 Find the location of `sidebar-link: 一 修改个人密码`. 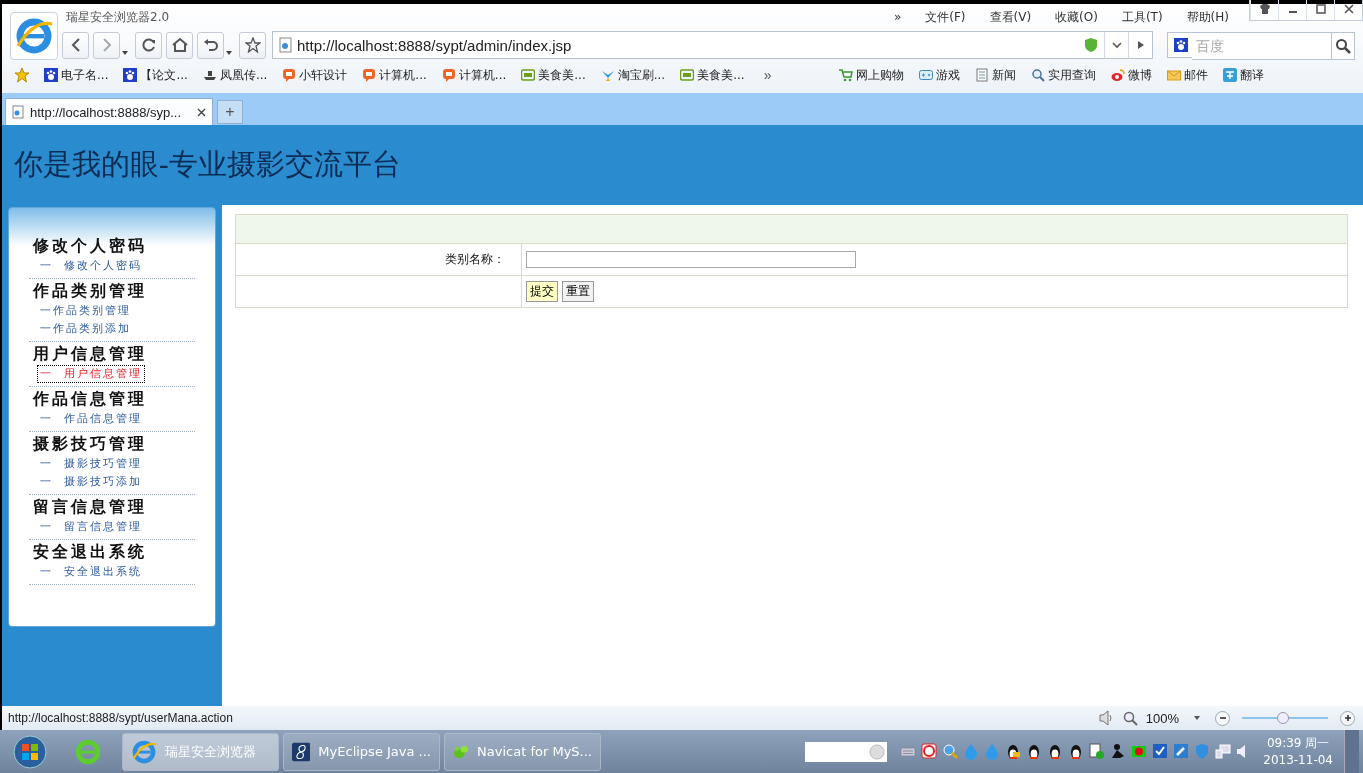

sidebar-link: 一 修改个人密码 is located at coordinates (91, 266).